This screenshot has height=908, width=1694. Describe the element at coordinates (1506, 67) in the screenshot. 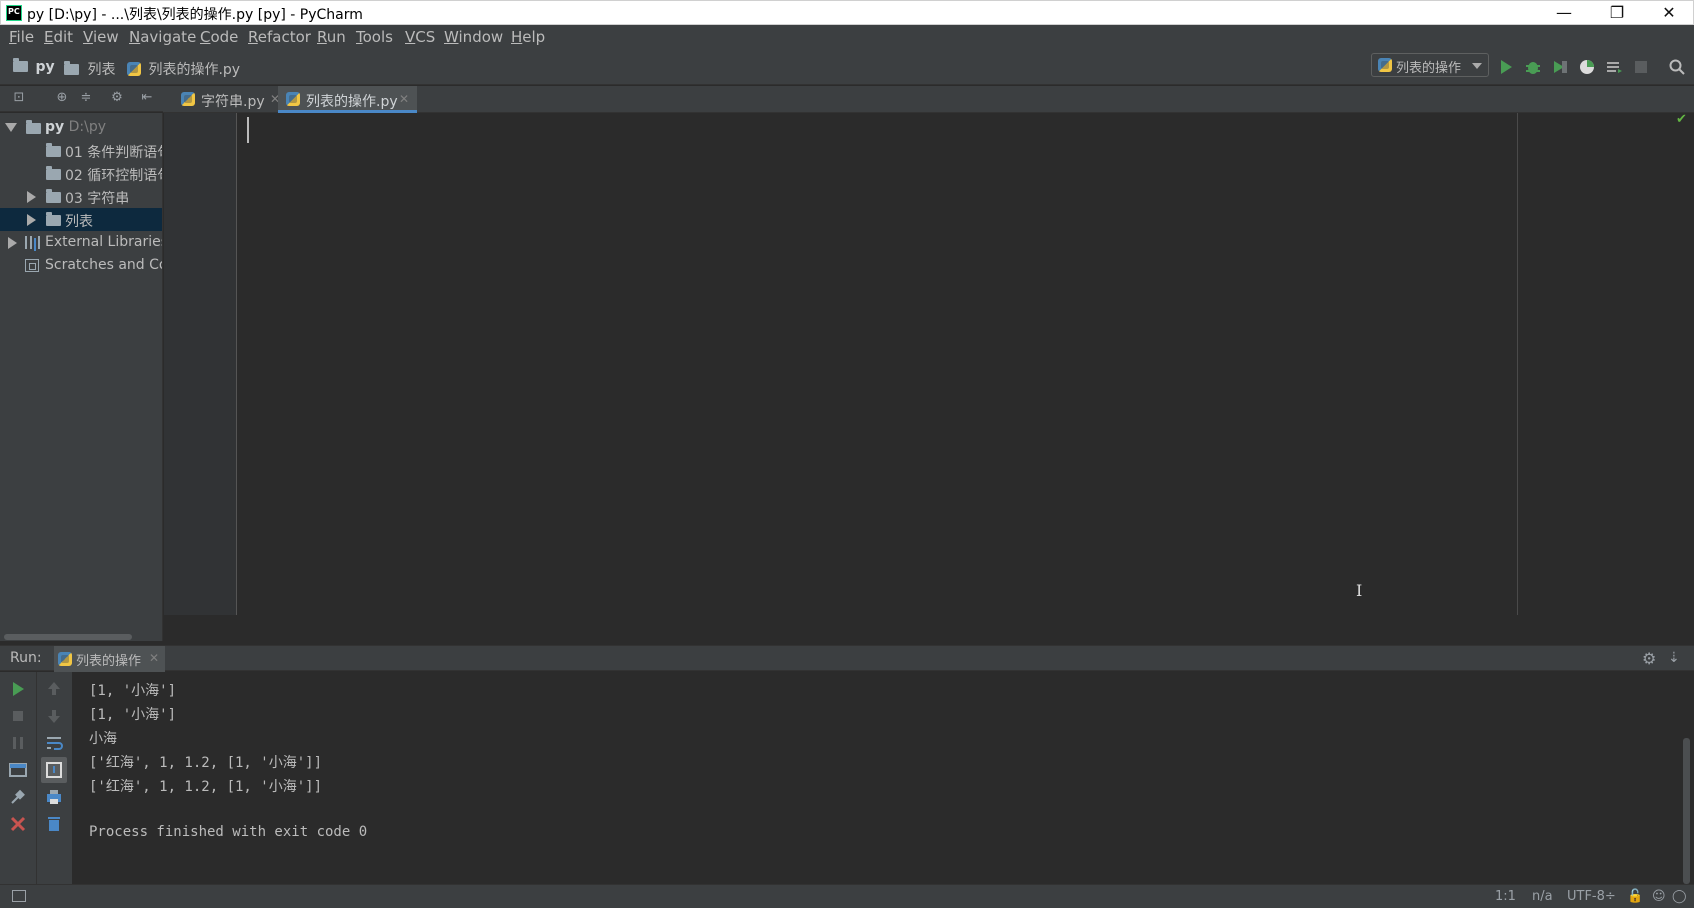

I see `run-icon` at that location.